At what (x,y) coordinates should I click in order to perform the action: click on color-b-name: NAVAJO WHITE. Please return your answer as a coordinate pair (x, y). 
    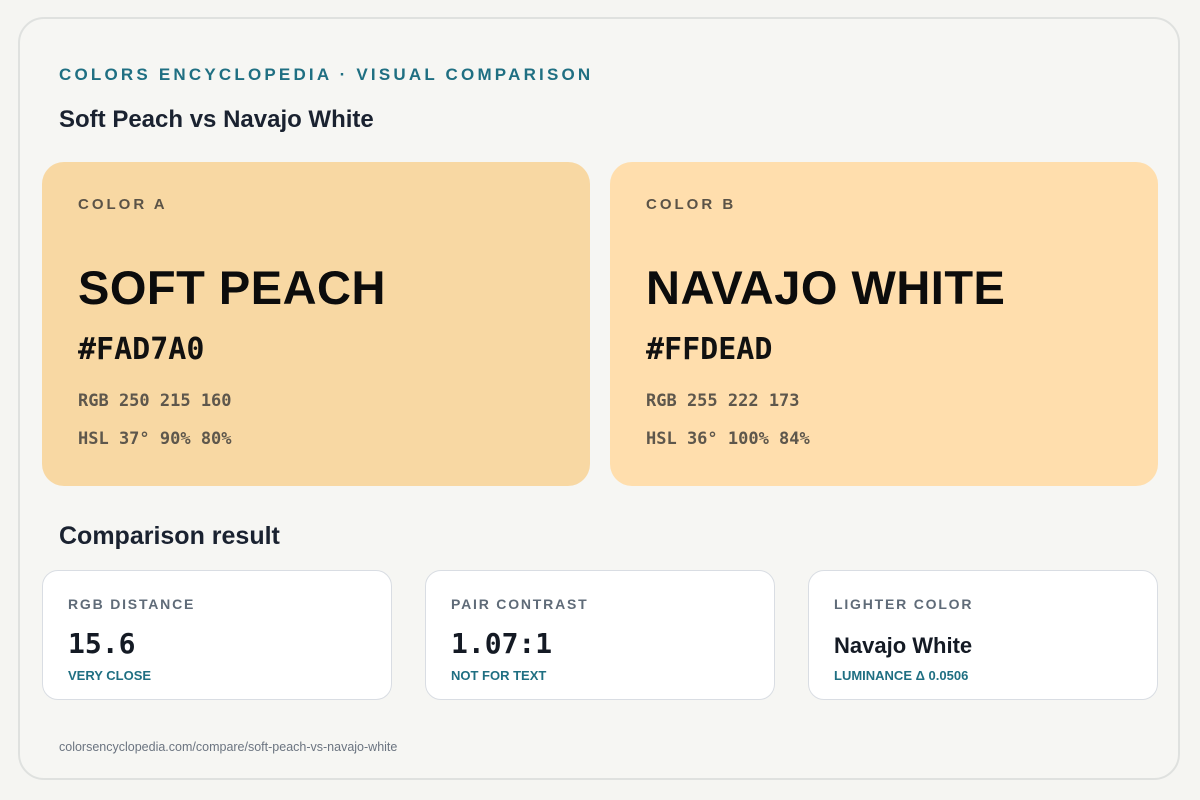
    Looking at the image, I should click on (826, 287).